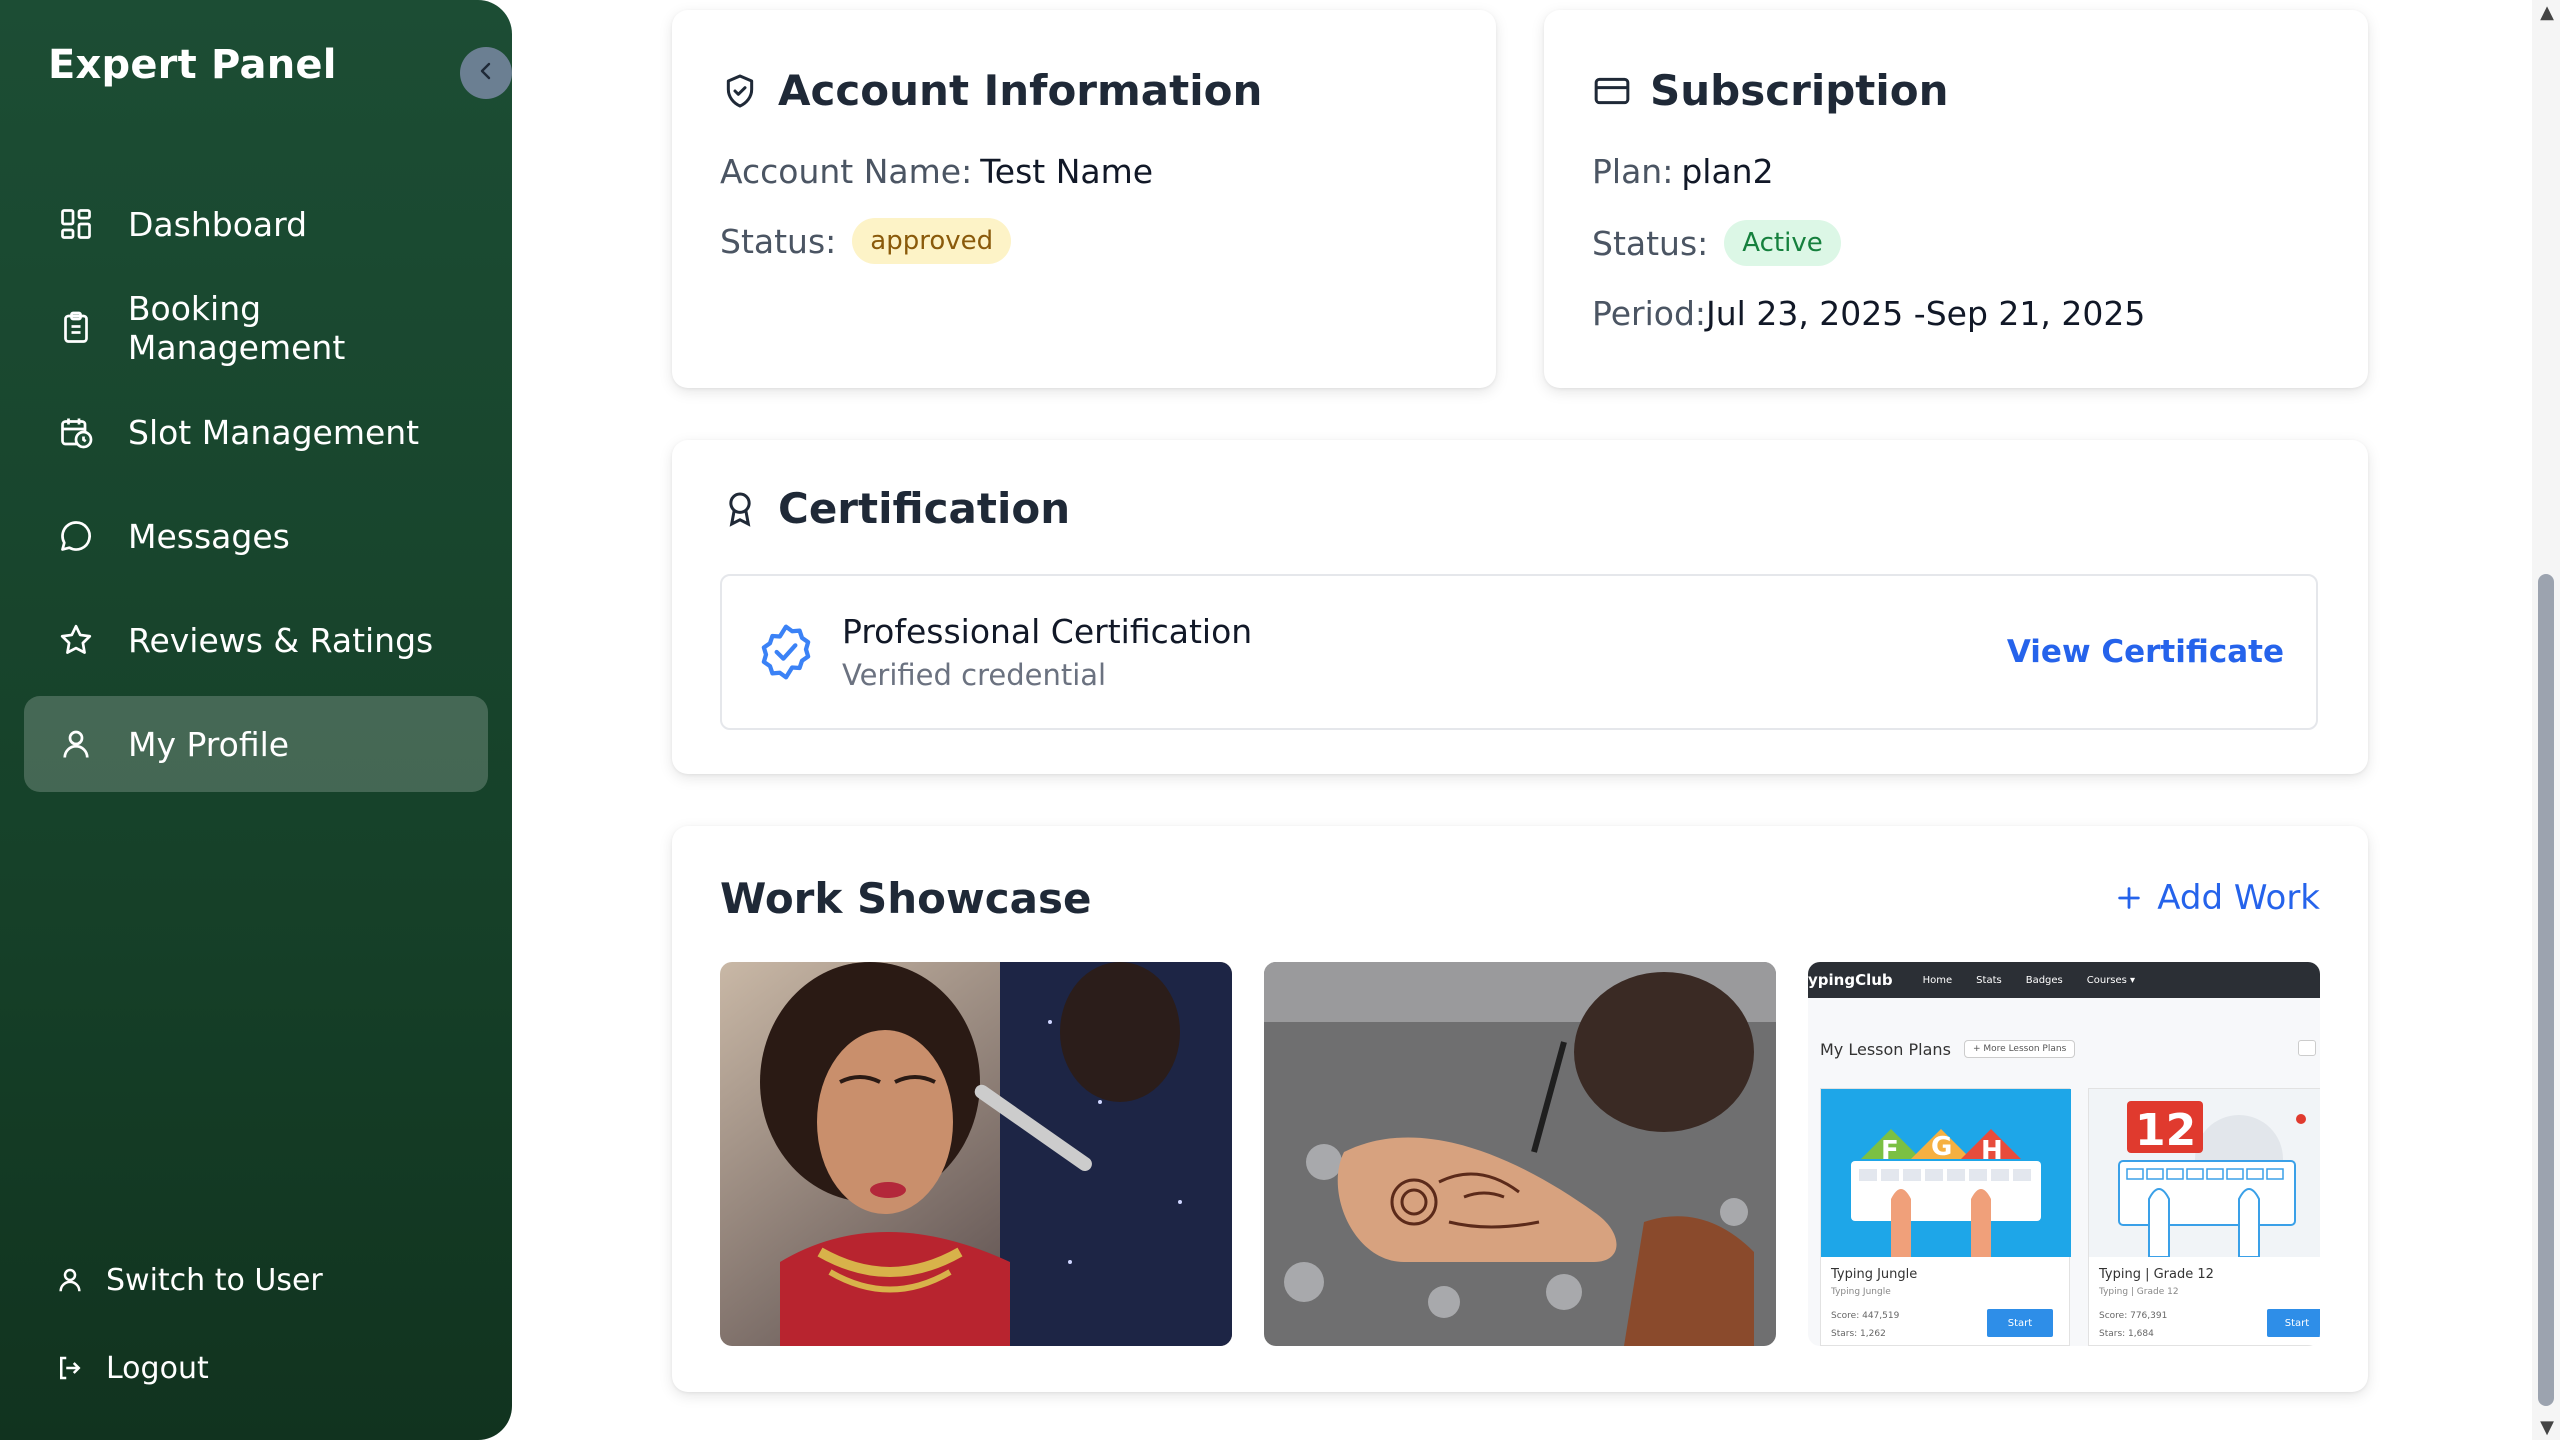 This screenshot has height=1440, width=2560. I want to click on sidebar-item-messages: Messages, so click(256, 536).